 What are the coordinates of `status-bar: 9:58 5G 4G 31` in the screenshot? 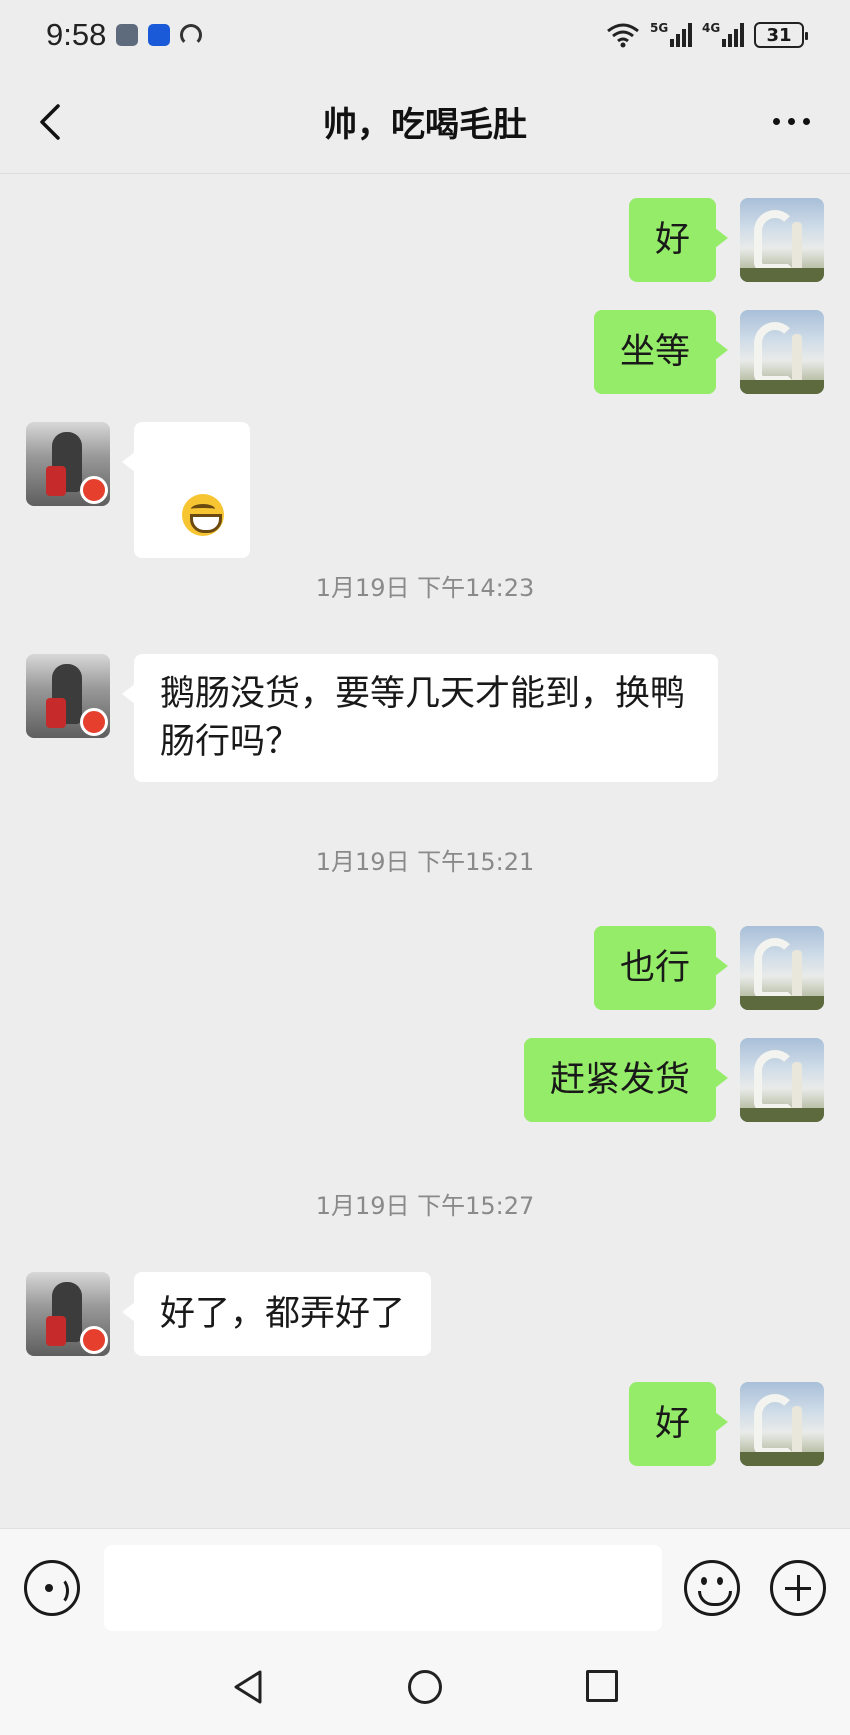 It's located at (425, 35).